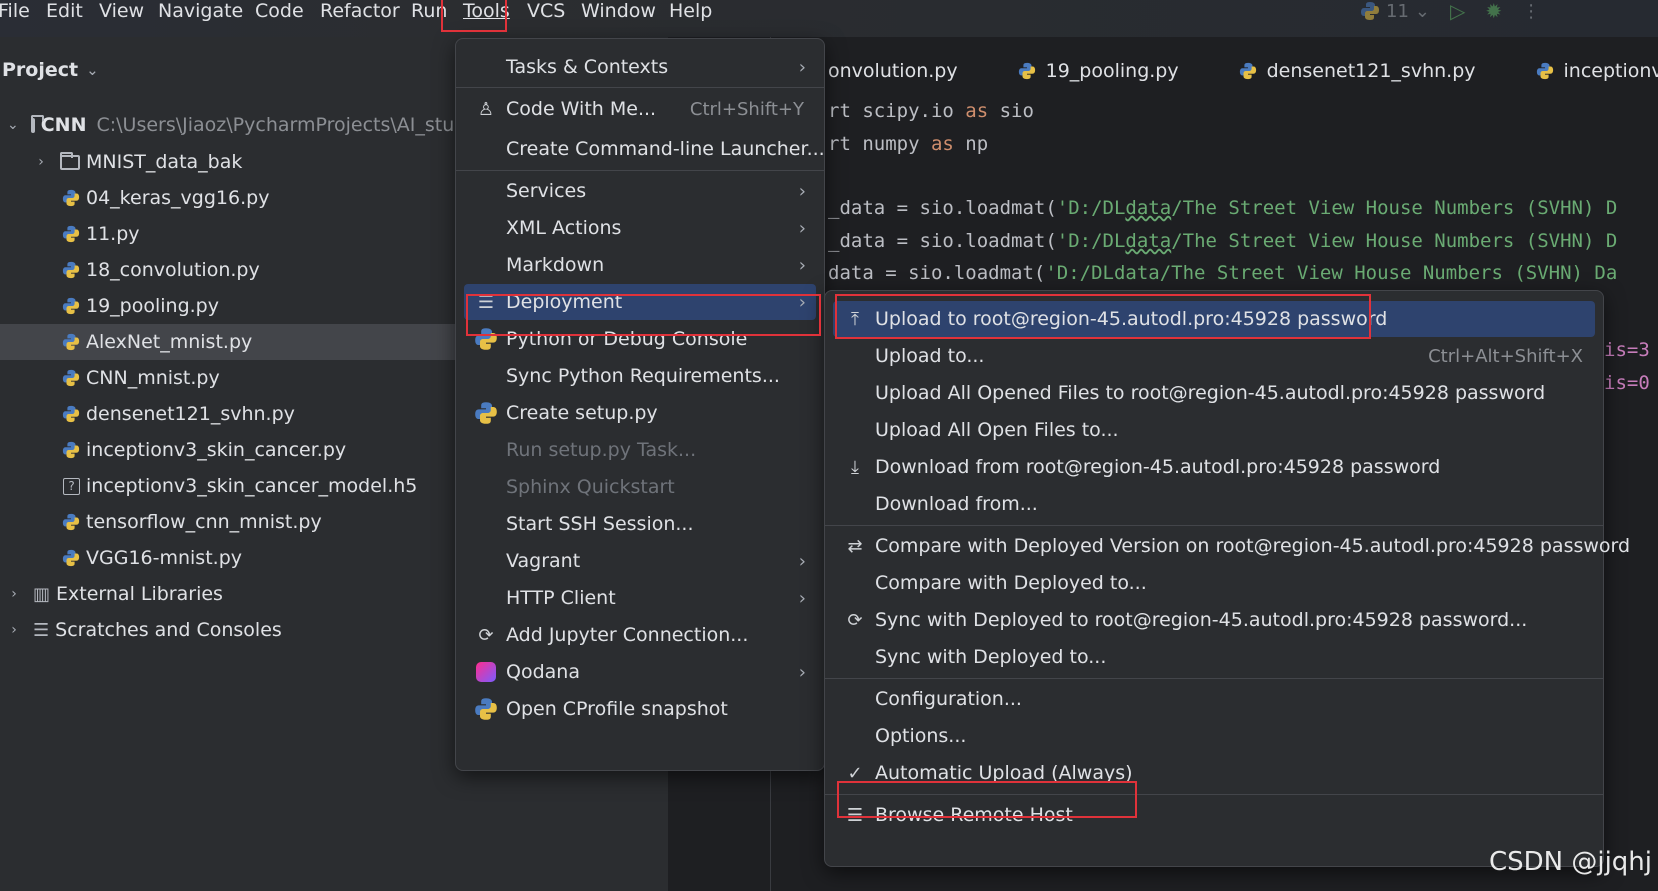 The image size is (1658, 891). Describe the element at coordinates (893, 71) in the screenshot. I see `tab-convolution: onvolution.py` at that location.